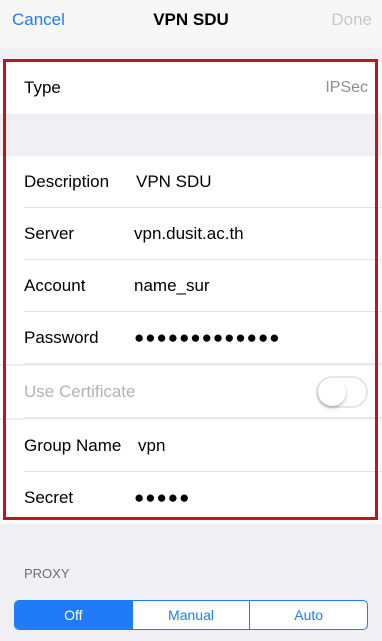  I want to click on description-field: VPN SDU, so click(174, 182).